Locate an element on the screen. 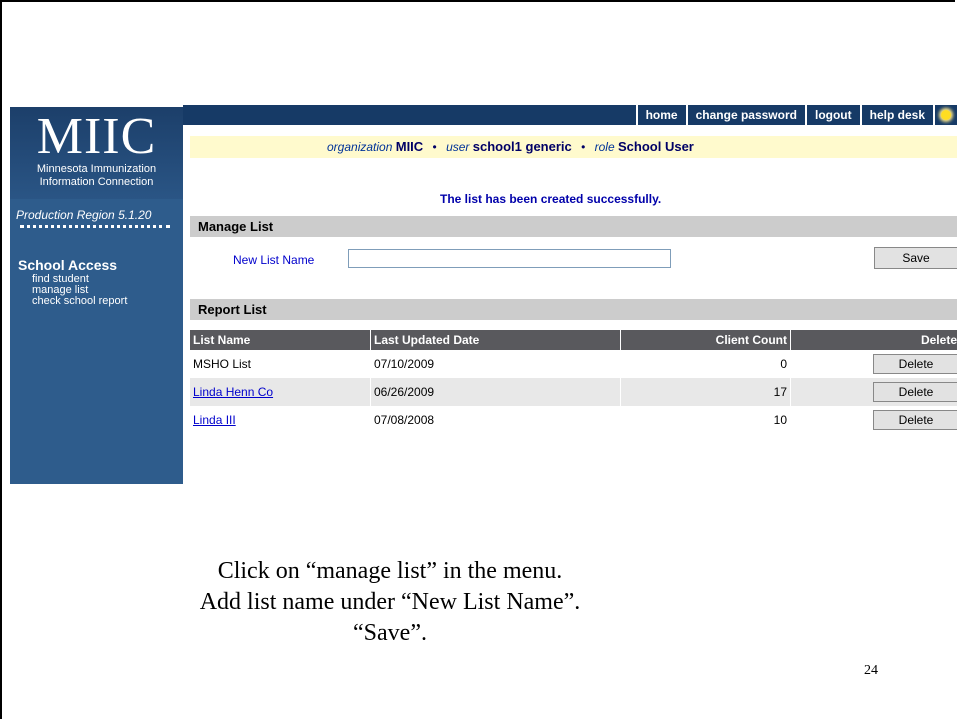 The width and height of the screenshot is (957, 721). client-count-cell: 0 is located at coordinates (705, 364).